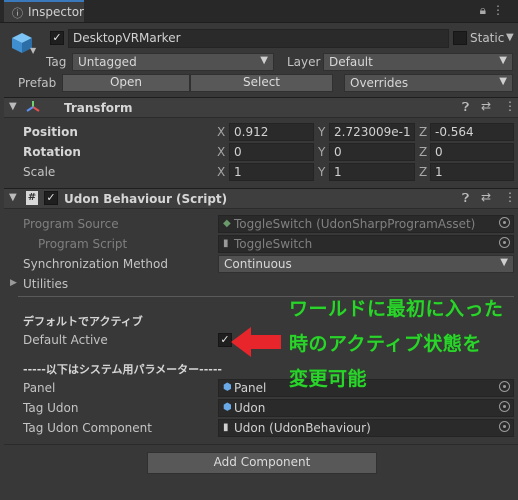 This screenshot has width=518, height=500. What do you see at coordinates (304, 62) in the screenshot?
I see `layer-label: Layer` at bounding box center [304, 62].